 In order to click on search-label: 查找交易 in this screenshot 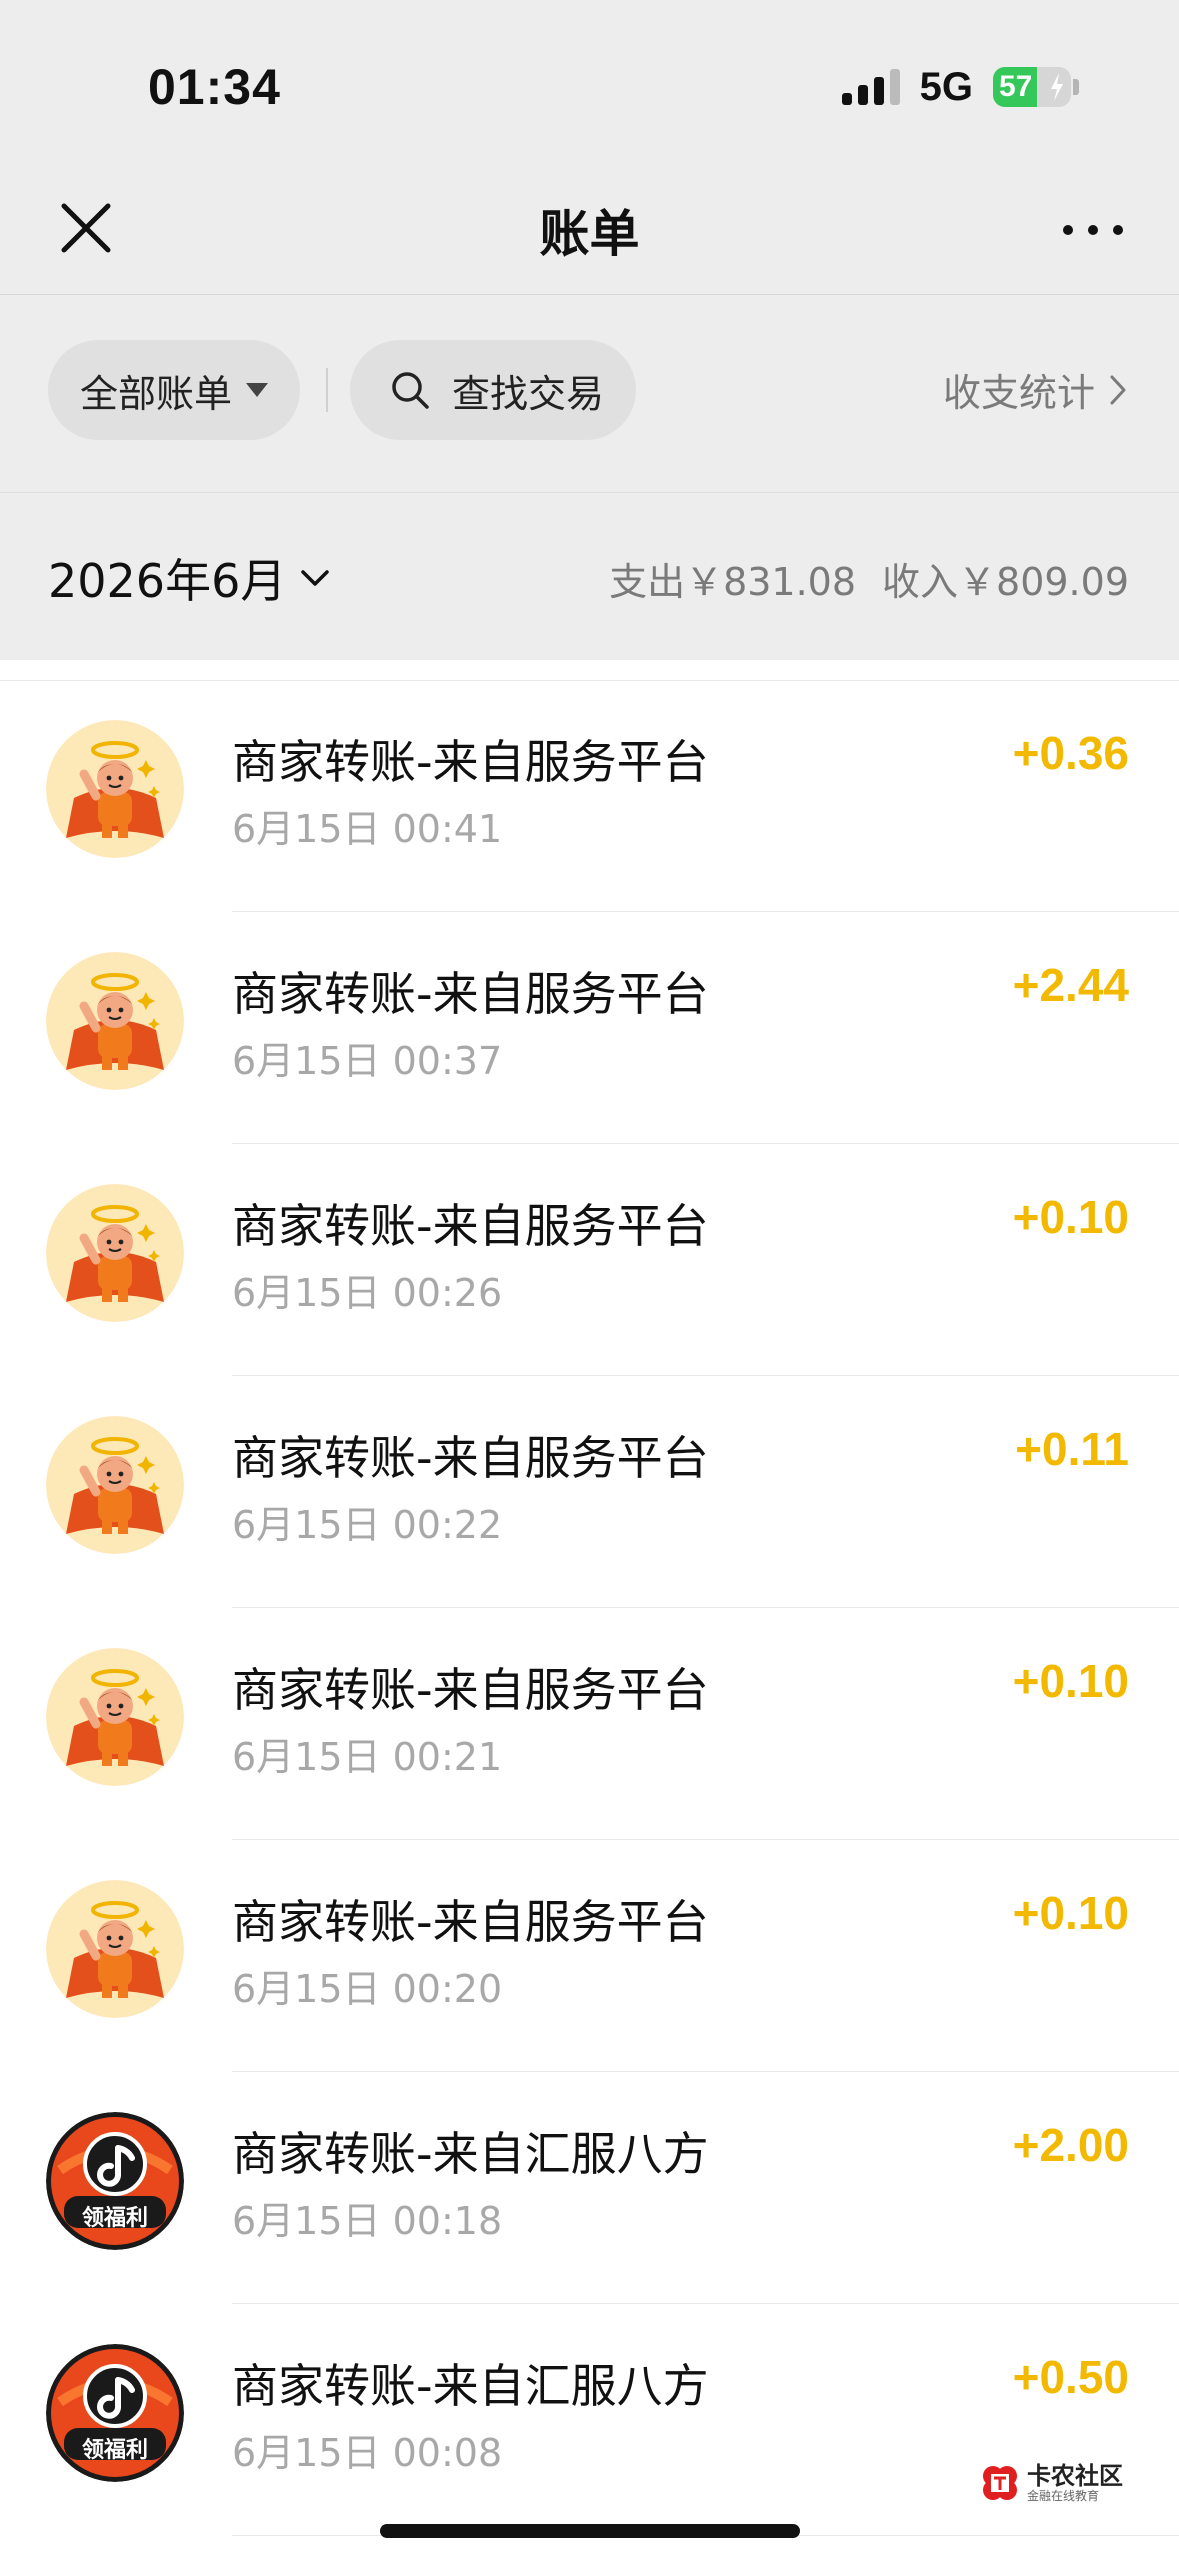, I will do `click(528, 393)`.